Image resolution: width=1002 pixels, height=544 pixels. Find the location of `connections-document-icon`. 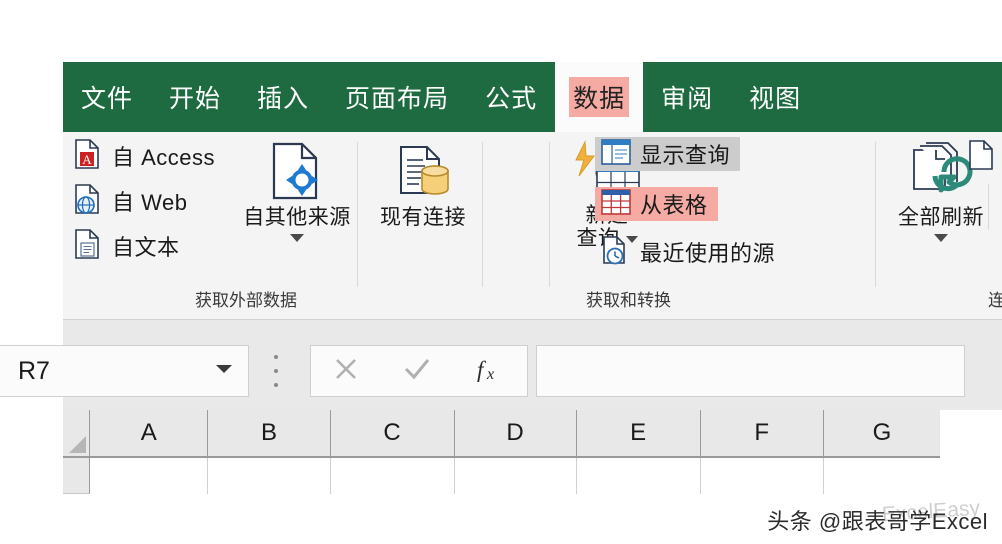

connections-document-icon is located at coordinates (981, 157).